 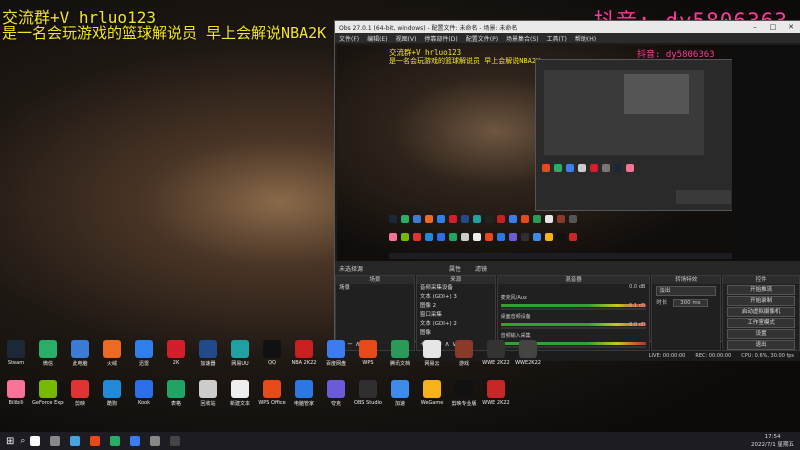 What do you see at coordinates (557, 38) in the screenshot?
I see `menu-tools: 工具(T)` at bounding box center [557, 38].